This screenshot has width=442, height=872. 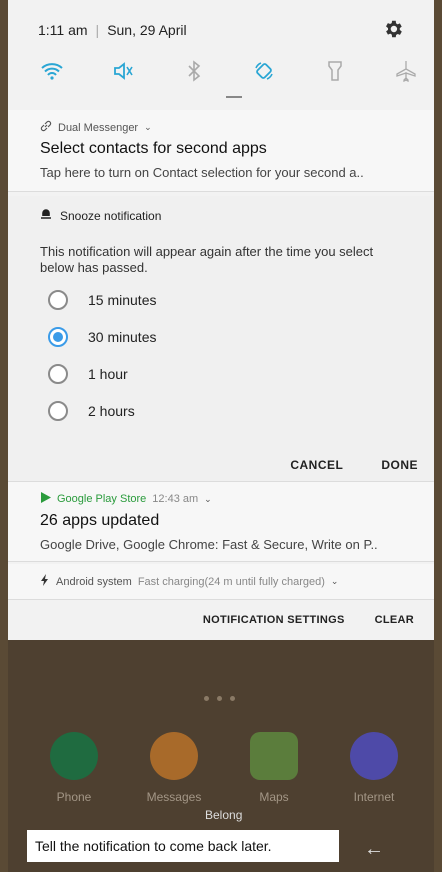 I want to click on belong-label: Belong, so click(x=224, y=815).